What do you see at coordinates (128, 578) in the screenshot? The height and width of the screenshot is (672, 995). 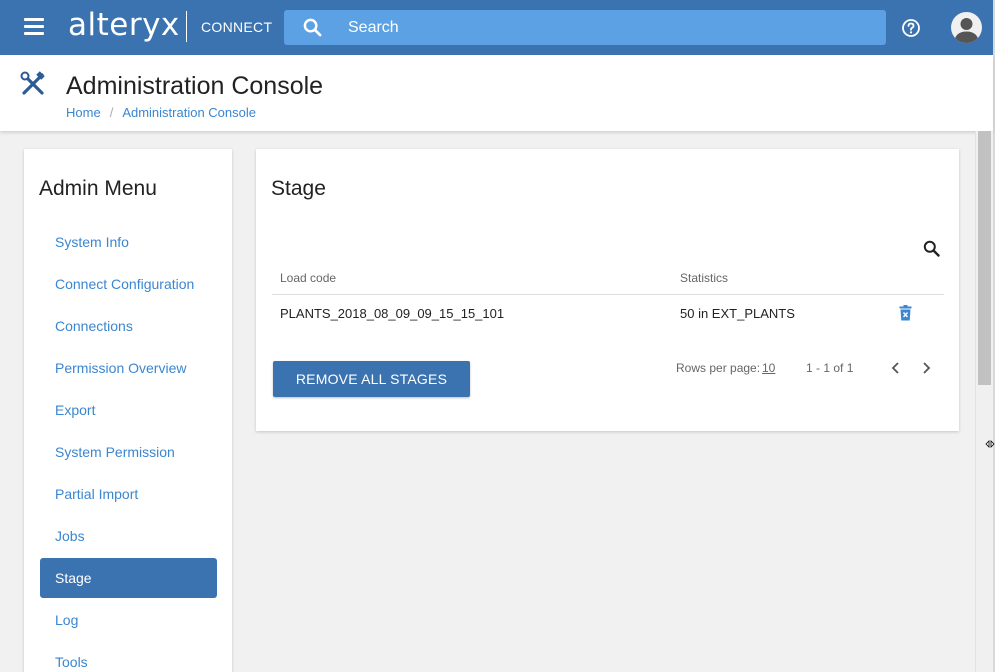 I see `menu-item-stage: Stage` at bounding box center [128, 578].